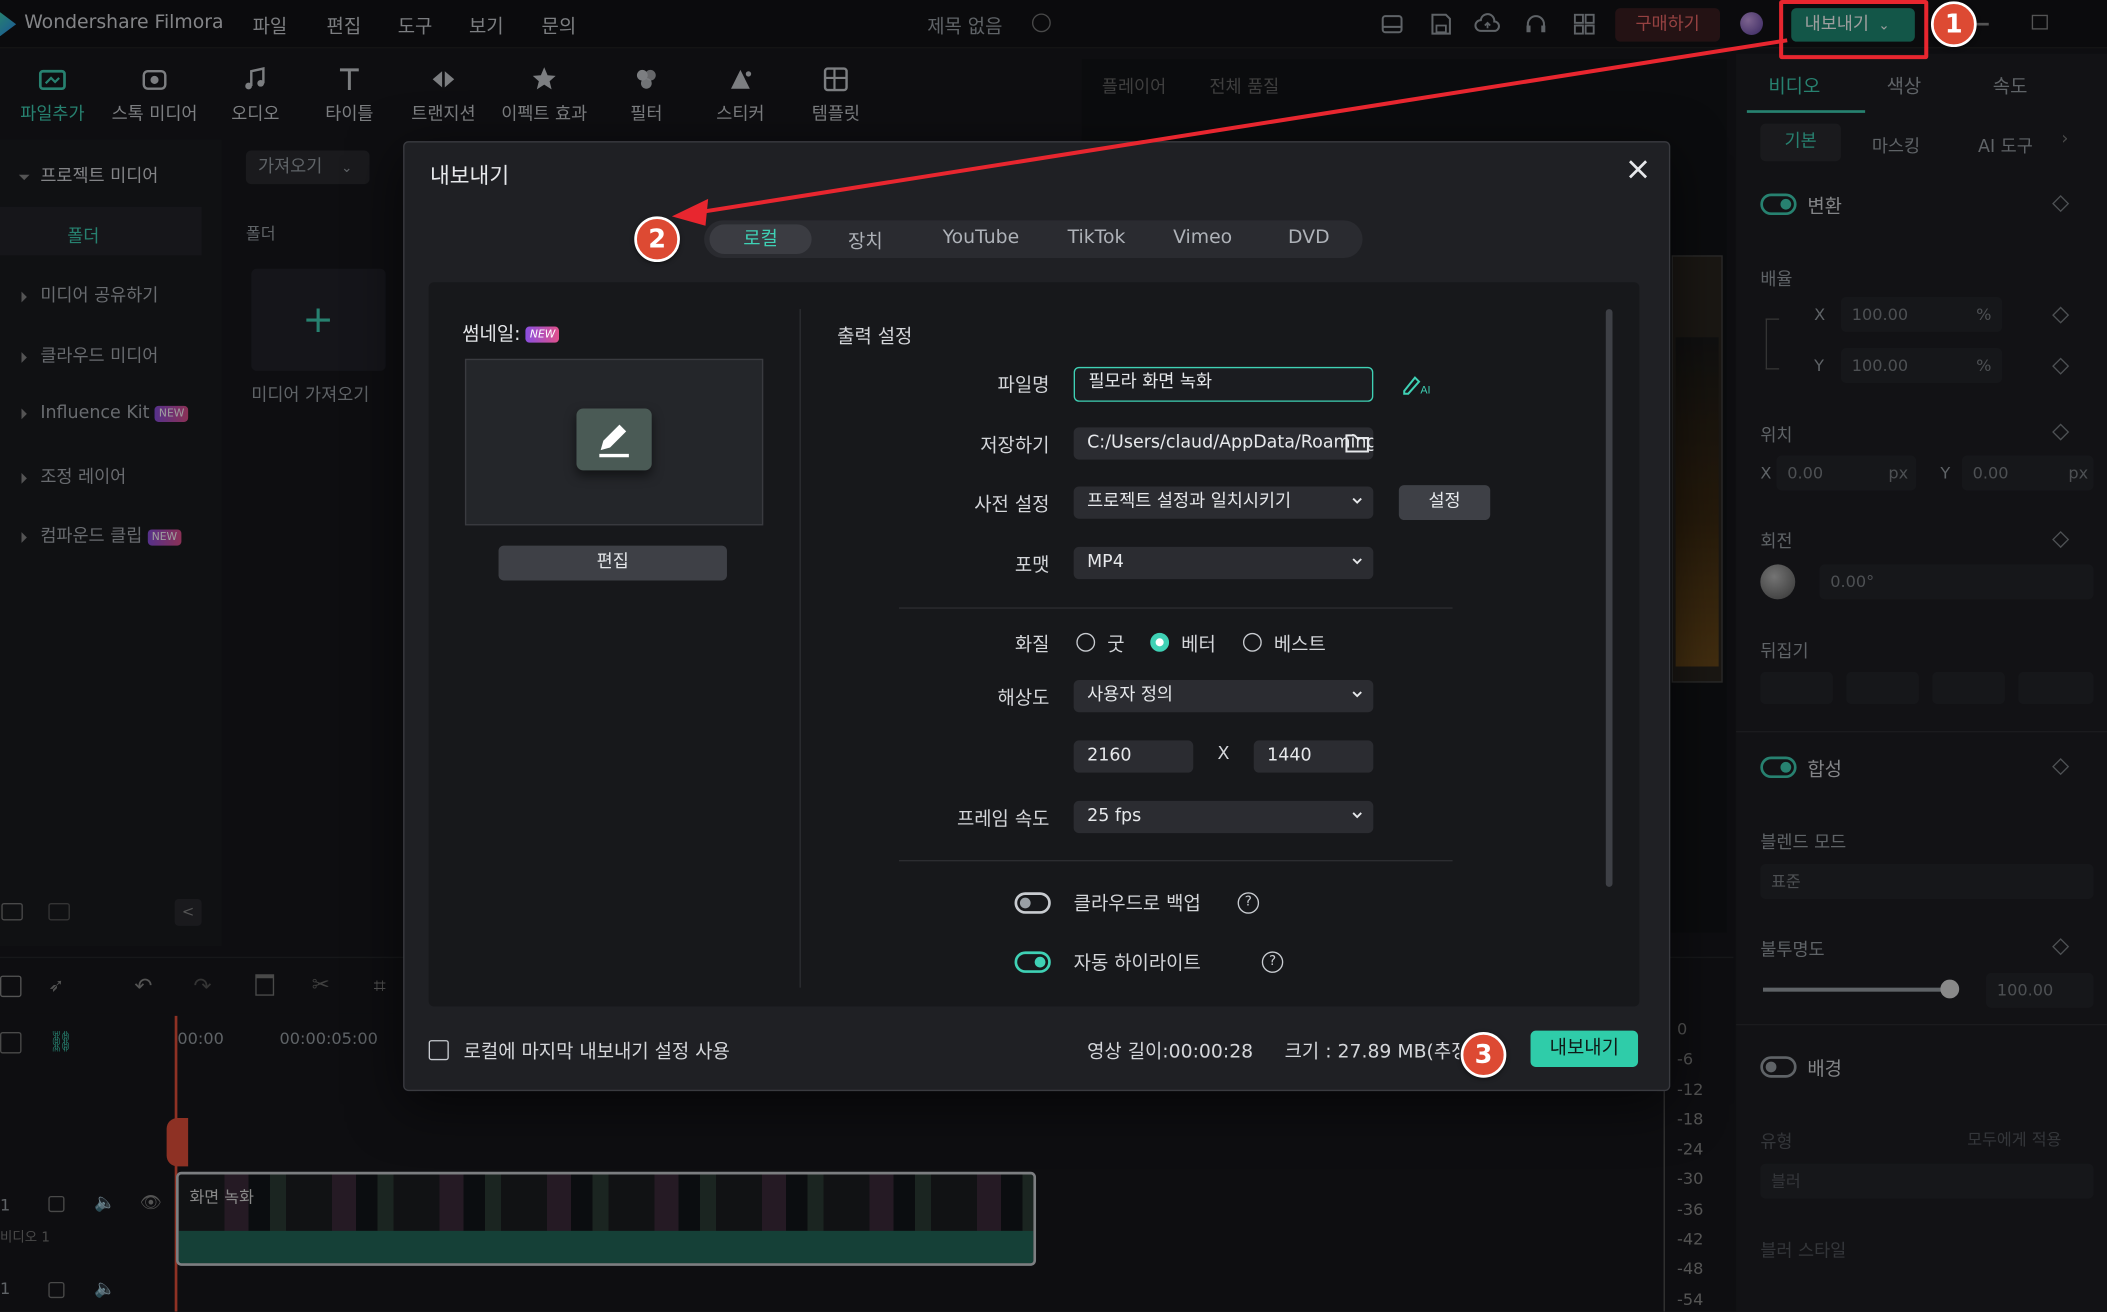 This screenshot has width=2107, height=1312. Describe the element at coordinates (657, 239) in the screenshot. I see `step-badge-2: 2` at that location.